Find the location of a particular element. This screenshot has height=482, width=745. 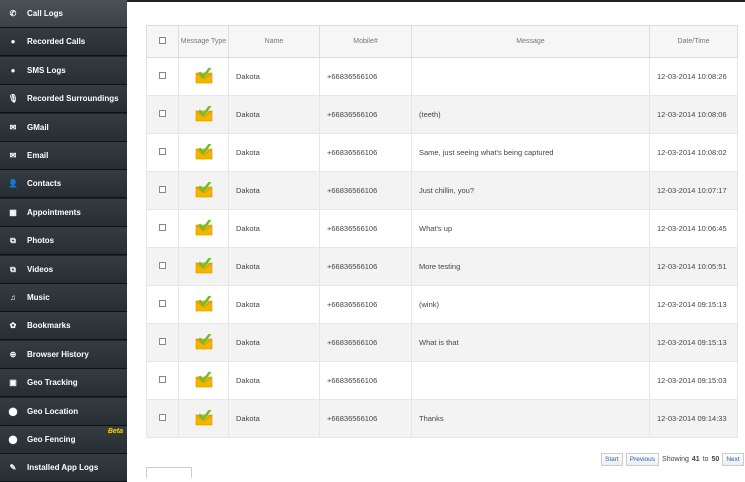

table-row: Dakota +66836566106 12-03-2014 10:08:26 is located at coordinates (442, 76).